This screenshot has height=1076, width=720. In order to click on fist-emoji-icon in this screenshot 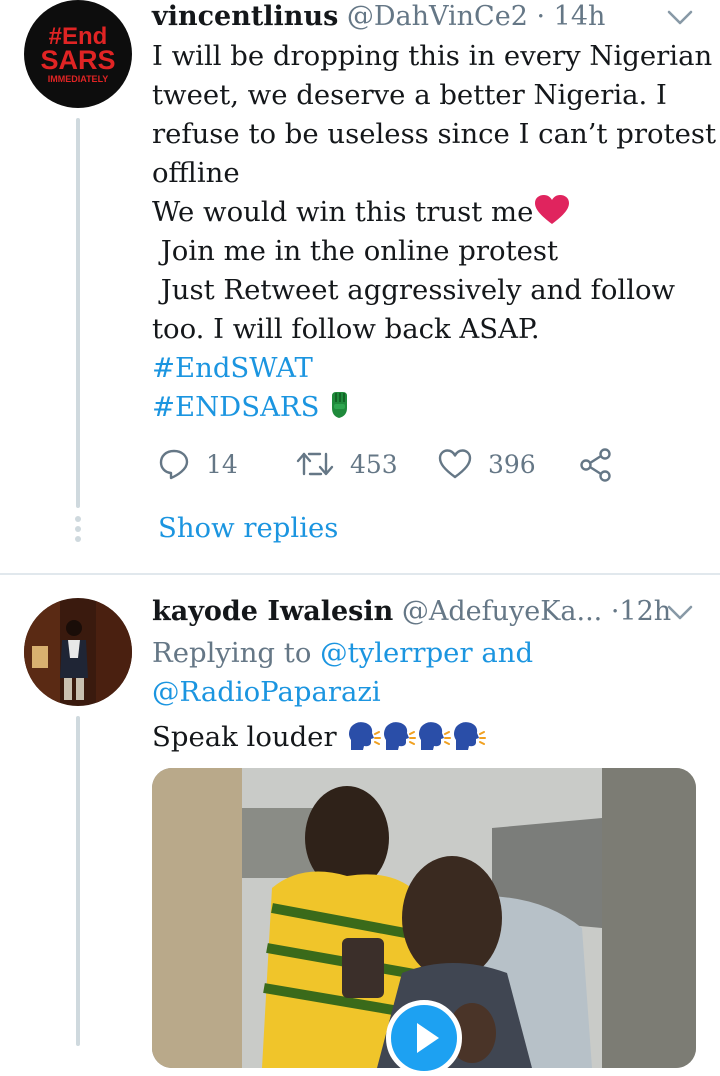, I will do `click(340, 405)`.